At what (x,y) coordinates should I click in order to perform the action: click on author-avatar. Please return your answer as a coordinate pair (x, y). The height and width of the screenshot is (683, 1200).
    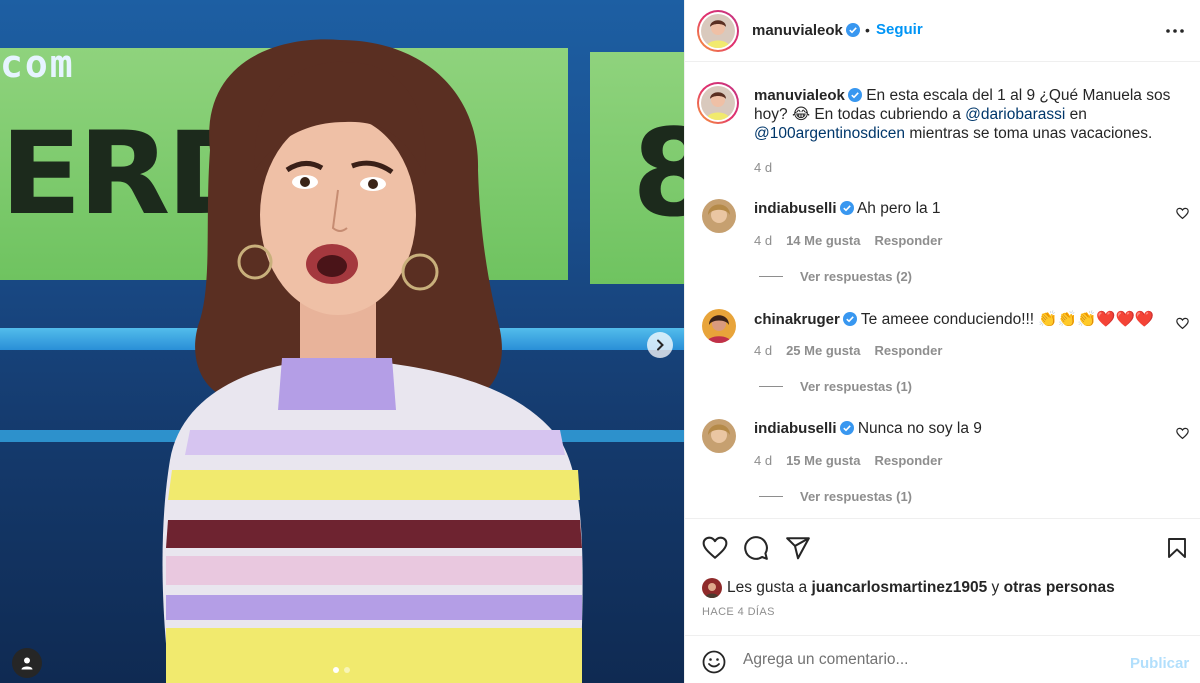
    Looking at the image, I should click on (718, 31).